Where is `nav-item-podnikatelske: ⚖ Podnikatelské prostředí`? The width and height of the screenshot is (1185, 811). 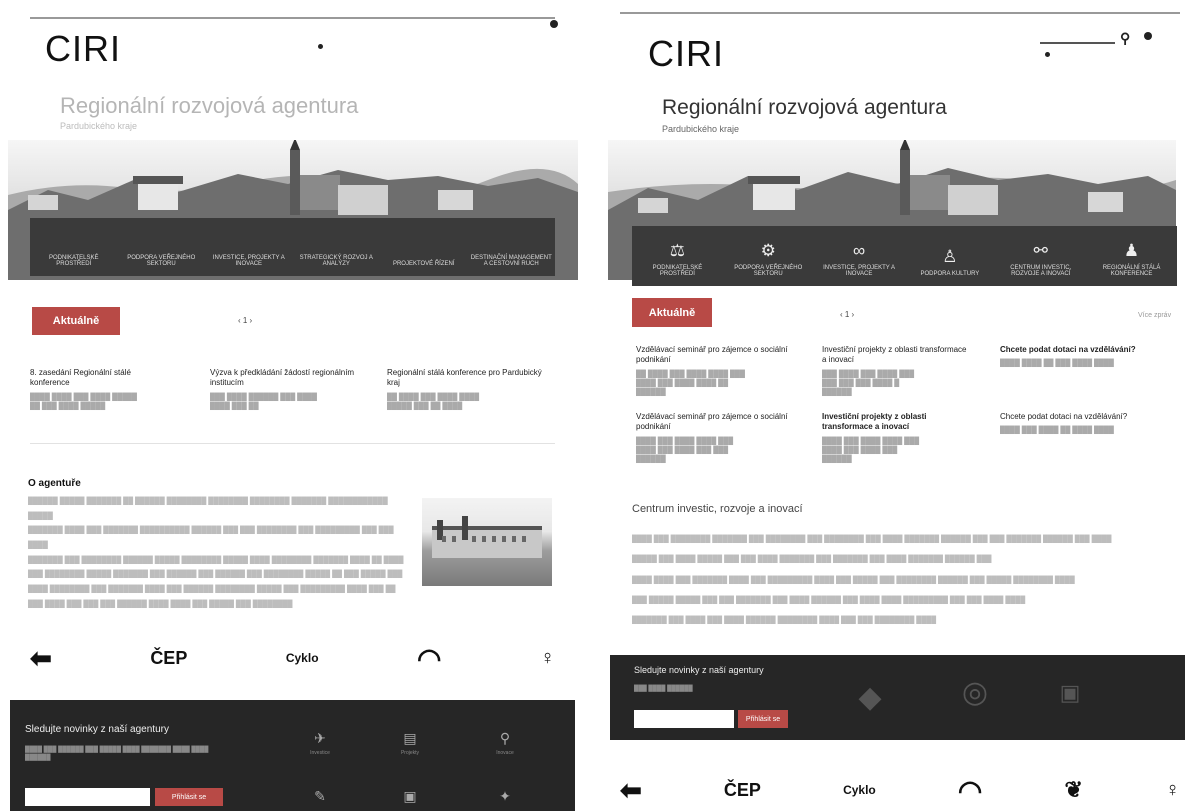
nav-item-podnikatelske: ⚖ Podnikatelské prostředí is located at coordinates (677, 256).